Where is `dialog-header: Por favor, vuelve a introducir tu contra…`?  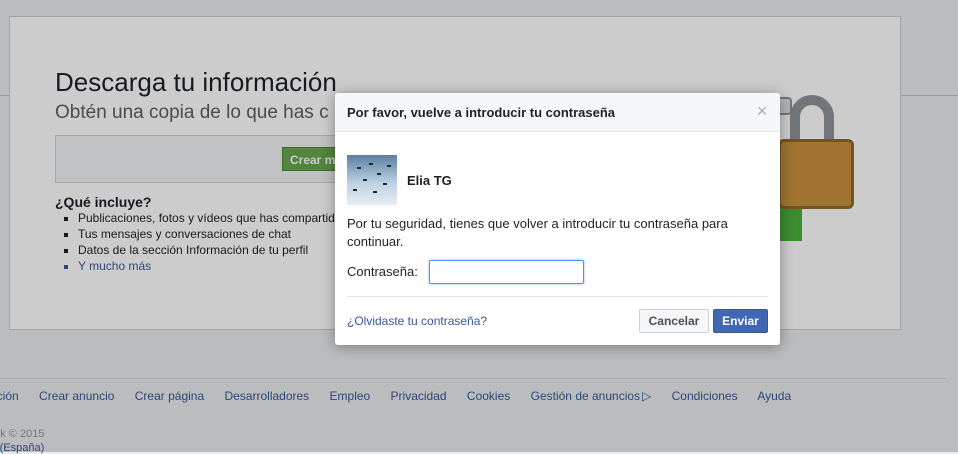 dialog-header: Por favor, vuelve a introducir tu contra… is located at coordinates (557, 112).